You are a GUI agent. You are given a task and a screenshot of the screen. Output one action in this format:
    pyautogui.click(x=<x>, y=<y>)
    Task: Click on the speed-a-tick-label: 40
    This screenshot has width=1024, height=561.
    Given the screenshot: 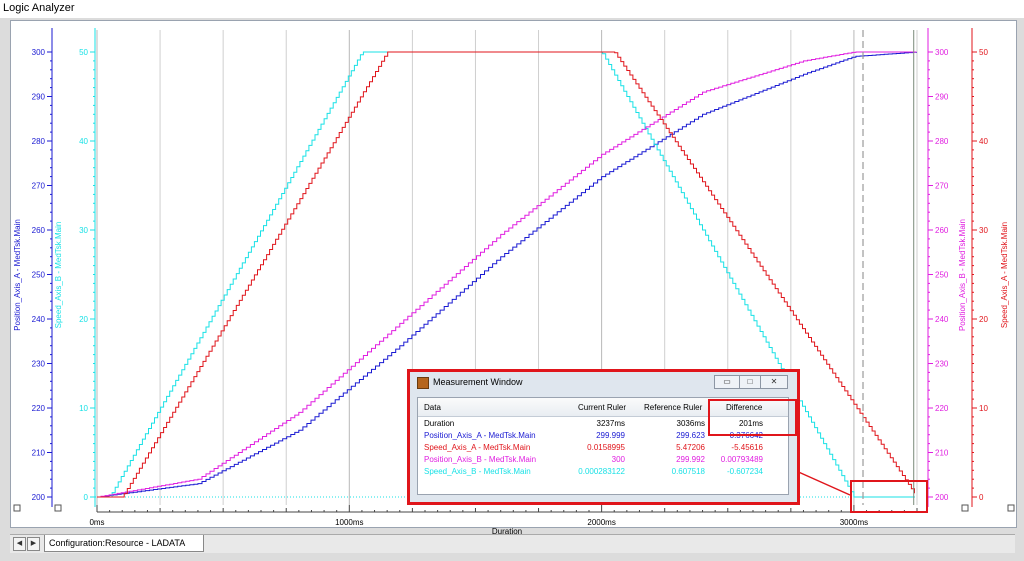 What is the action you would take?
    pyautogui.click(x=983, y=141)
    